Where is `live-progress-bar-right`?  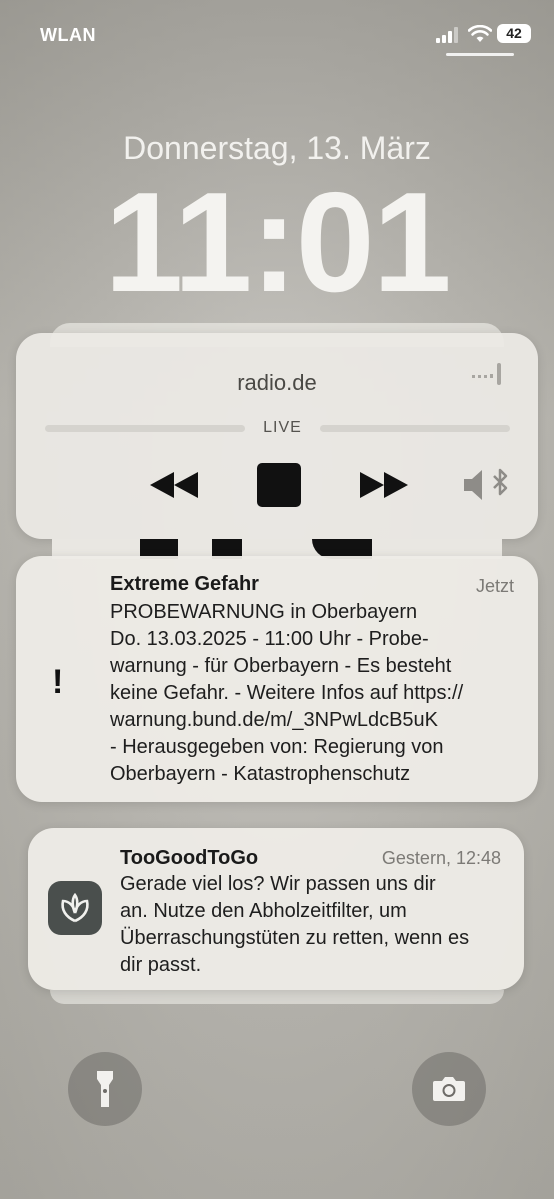 live-progress-bar-right is located at coordinates (415, 428).